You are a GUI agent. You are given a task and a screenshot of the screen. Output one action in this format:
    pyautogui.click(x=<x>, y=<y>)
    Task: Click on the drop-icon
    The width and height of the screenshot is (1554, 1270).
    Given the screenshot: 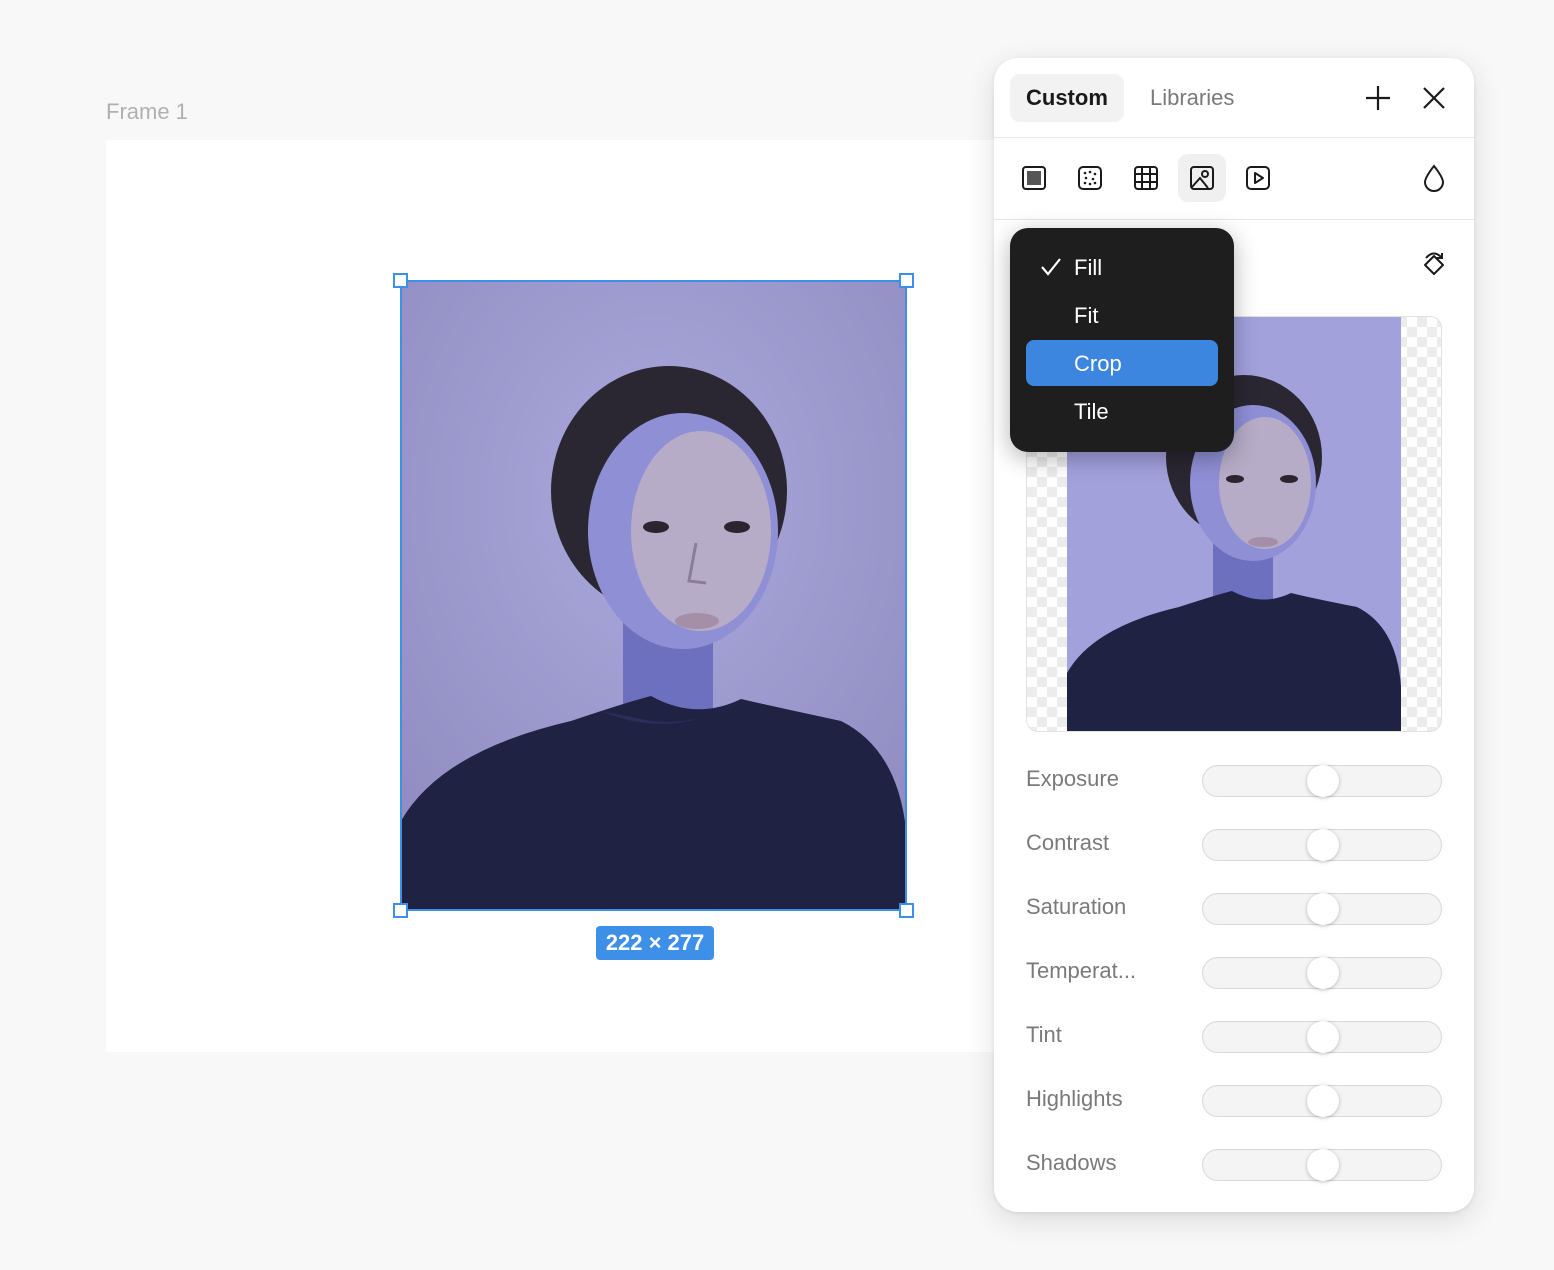 What is the action you would take?
    pyautogui.click(x=1434, y=178)
    